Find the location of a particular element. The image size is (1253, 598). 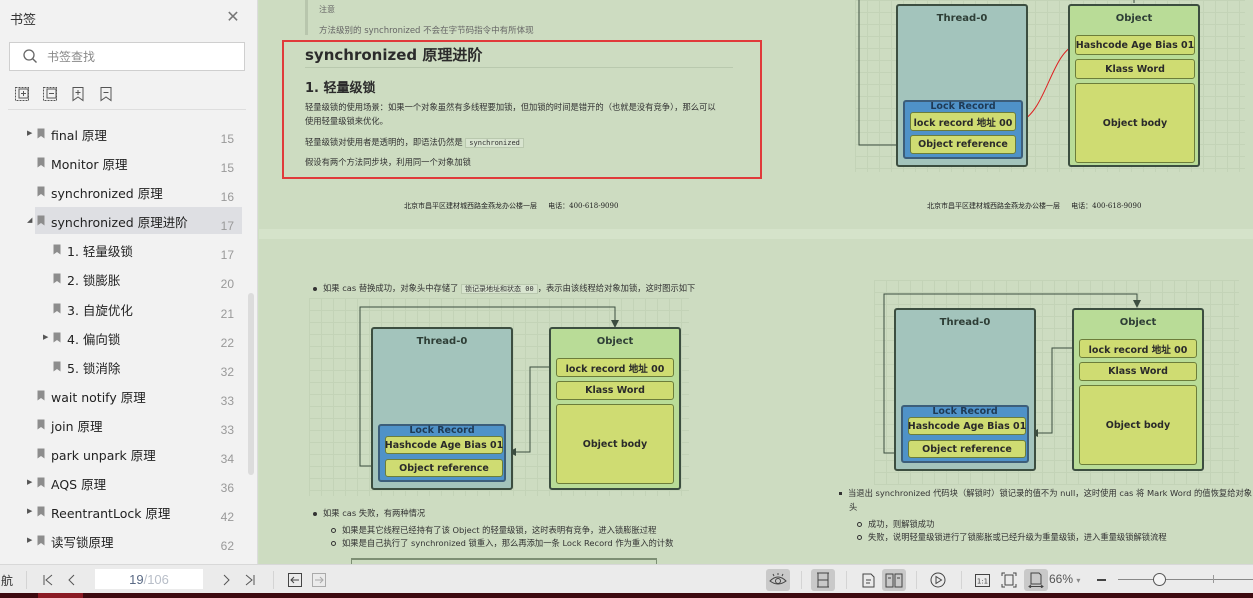

status-bar: 航 19/106 1:1 66% ▾ is located at coordinates (626, 578).